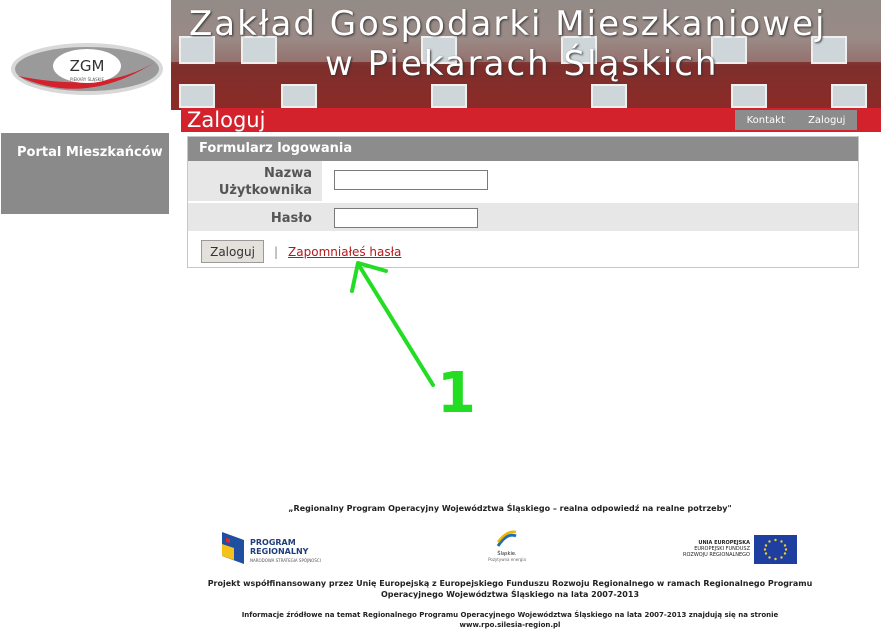  I want to click on username-row: Nazwa Użytkownika, so click(523, 182).